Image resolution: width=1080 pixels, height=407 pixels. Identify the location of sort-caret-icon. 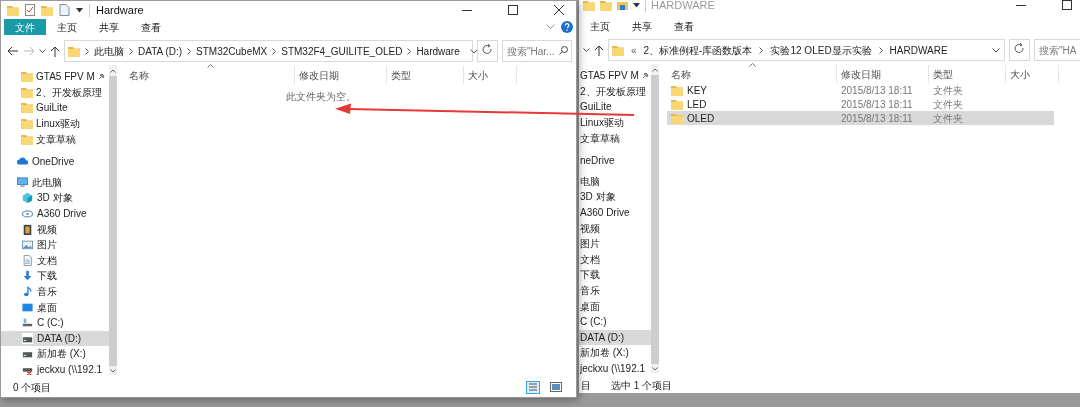
(752, 65).